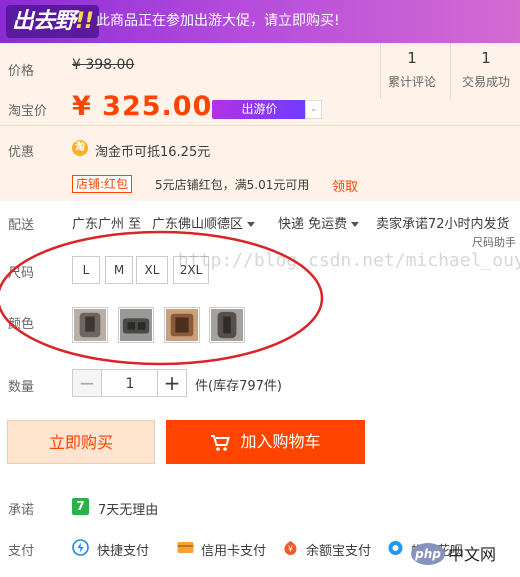  Describe the element at coordinates (21, 71) in the screenshot. I see `price-label: 价格` at that location.